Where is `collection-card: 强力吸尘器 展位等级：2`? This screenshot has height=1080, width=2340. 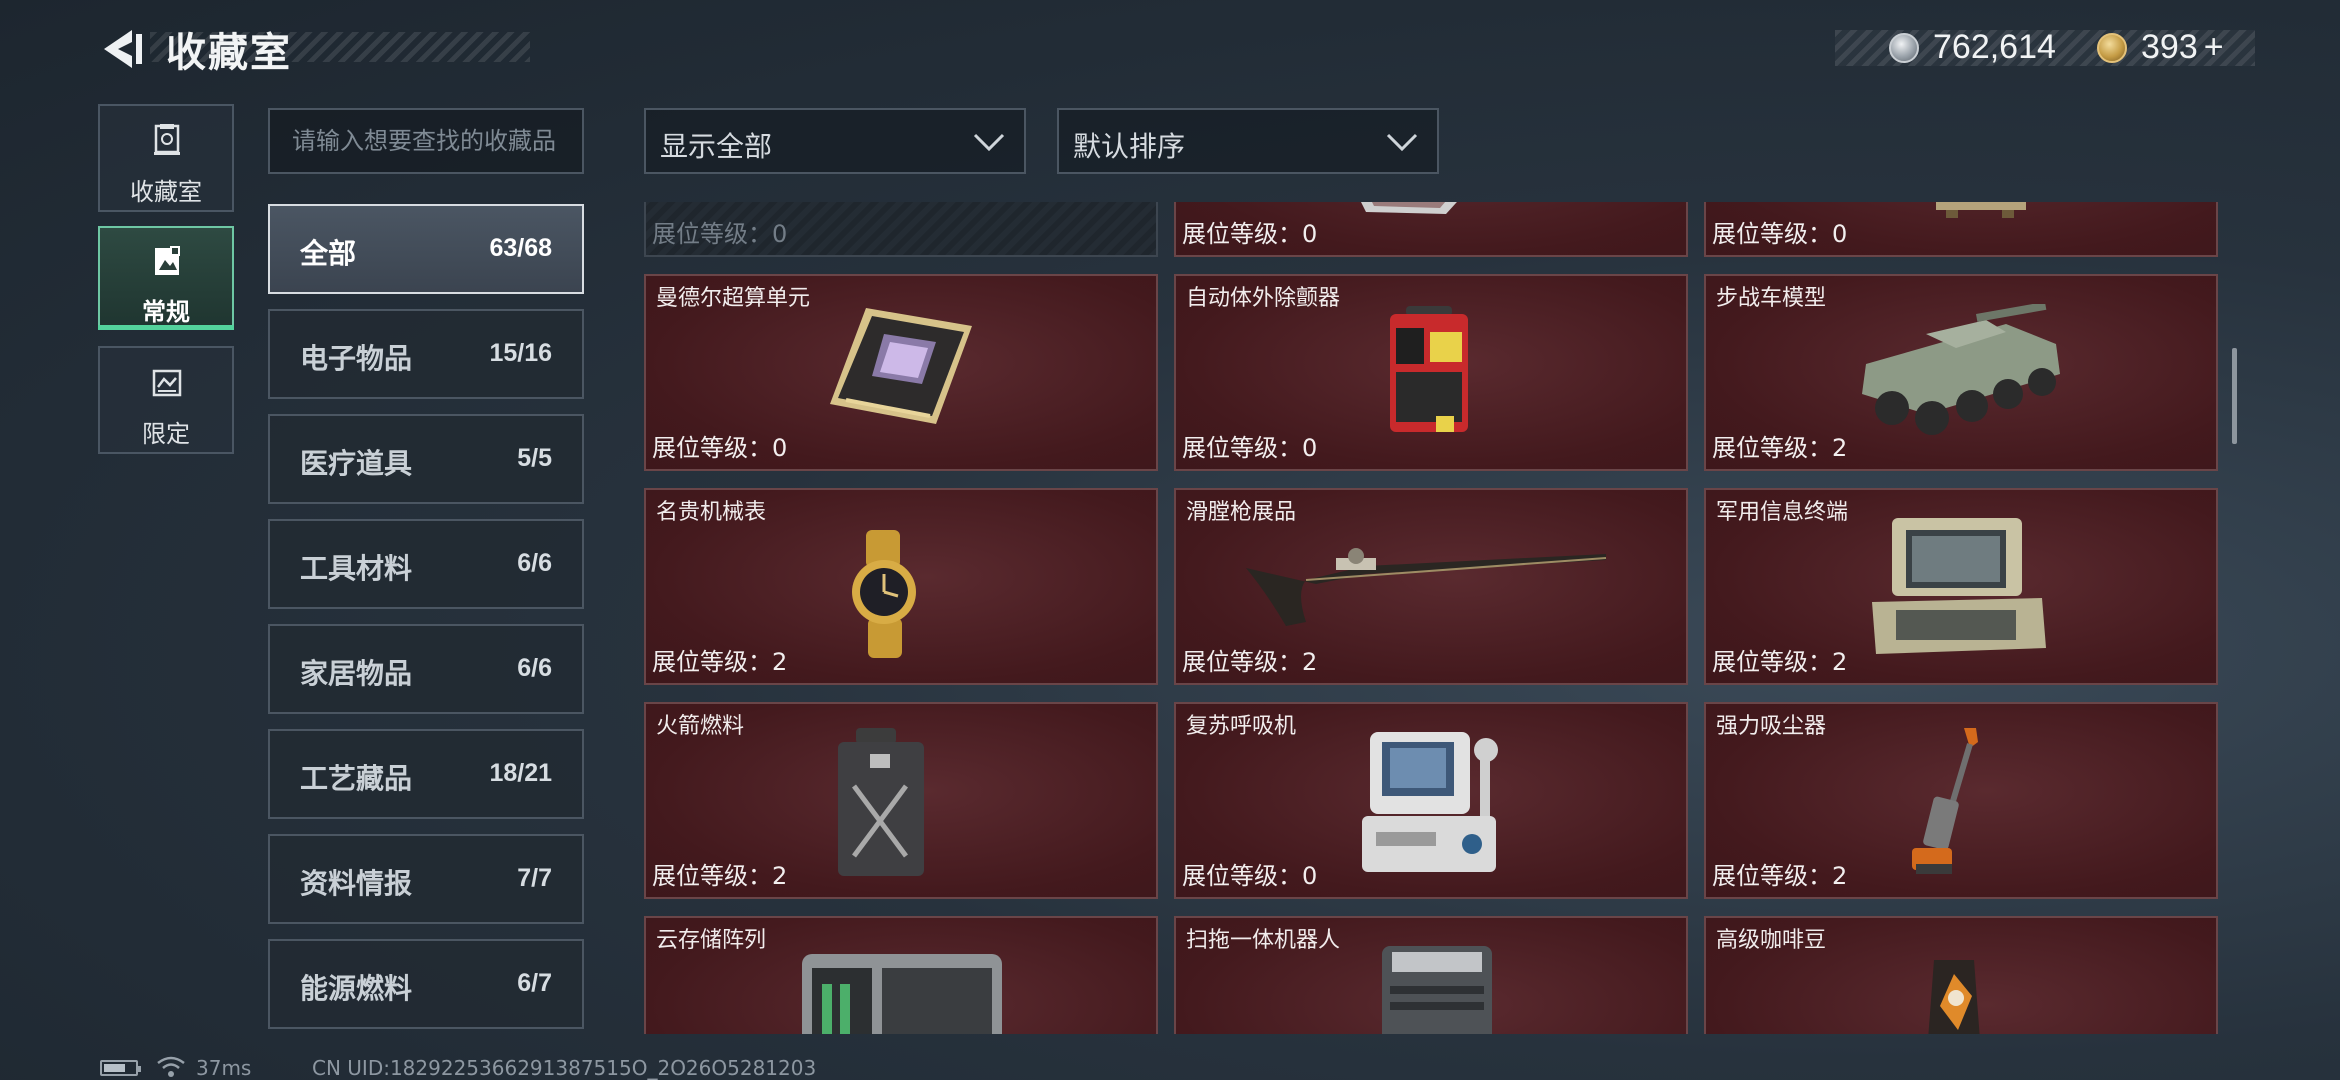
collection-card: 强力吸尘器 展位等级：2 is located at coordinates (1961, 800).